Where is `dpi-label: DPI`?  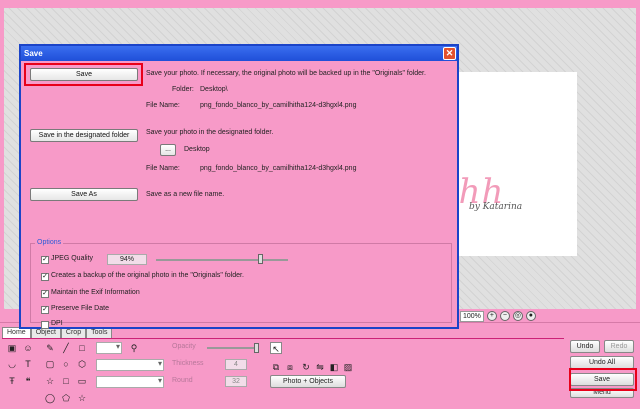 dpi-label: DPI is located at coordinates (57, 323).